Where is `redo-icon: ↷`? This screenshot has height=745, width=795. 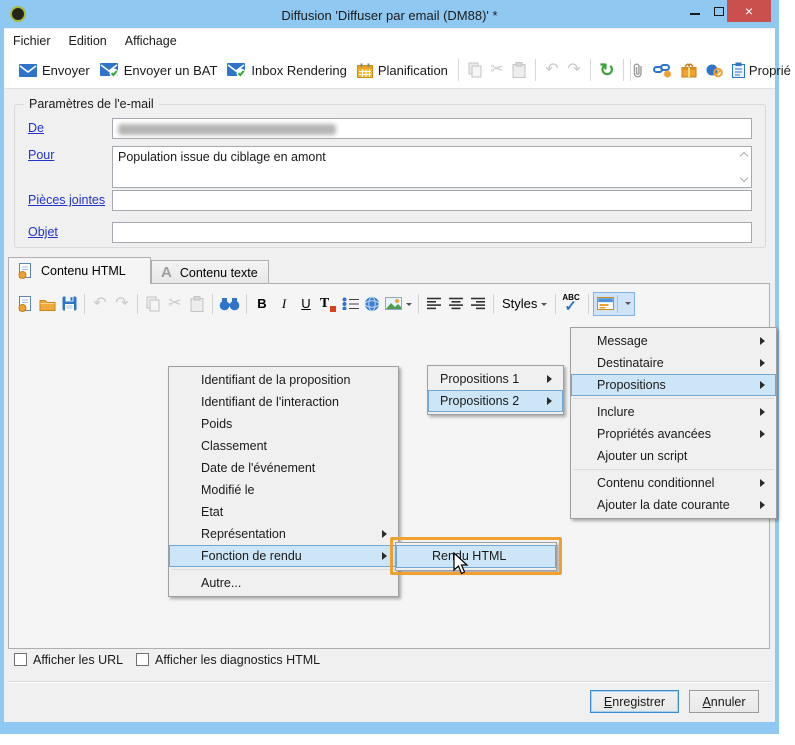 redo-icon: ↷ is located at coordinates (122, 303).